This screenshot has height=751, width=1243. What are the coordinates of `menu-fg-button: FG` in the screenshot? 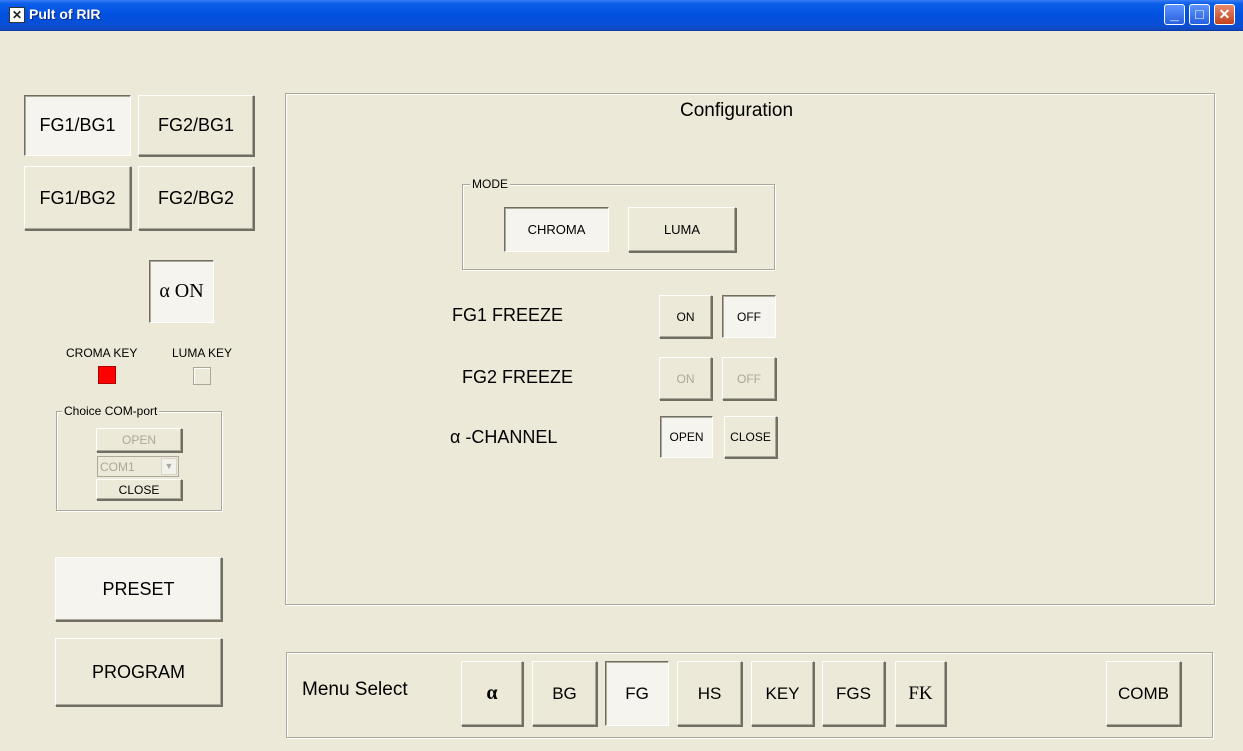 It's located at (637, 693).